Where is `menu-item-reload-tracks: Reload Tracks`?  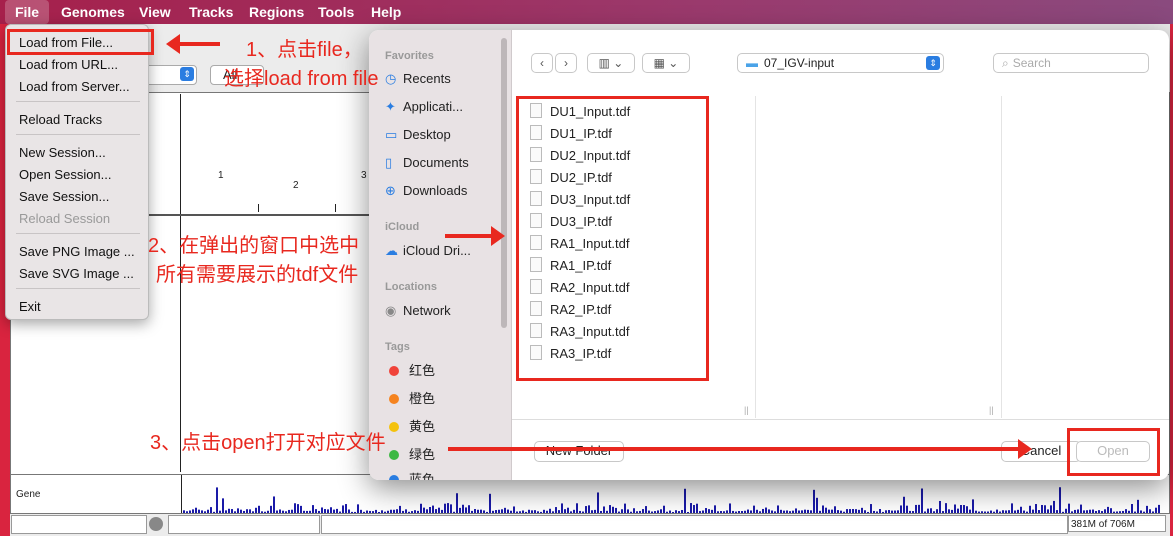
menu-item-reload-tracks: Reload Tracks is located at coordinates (60, 119).